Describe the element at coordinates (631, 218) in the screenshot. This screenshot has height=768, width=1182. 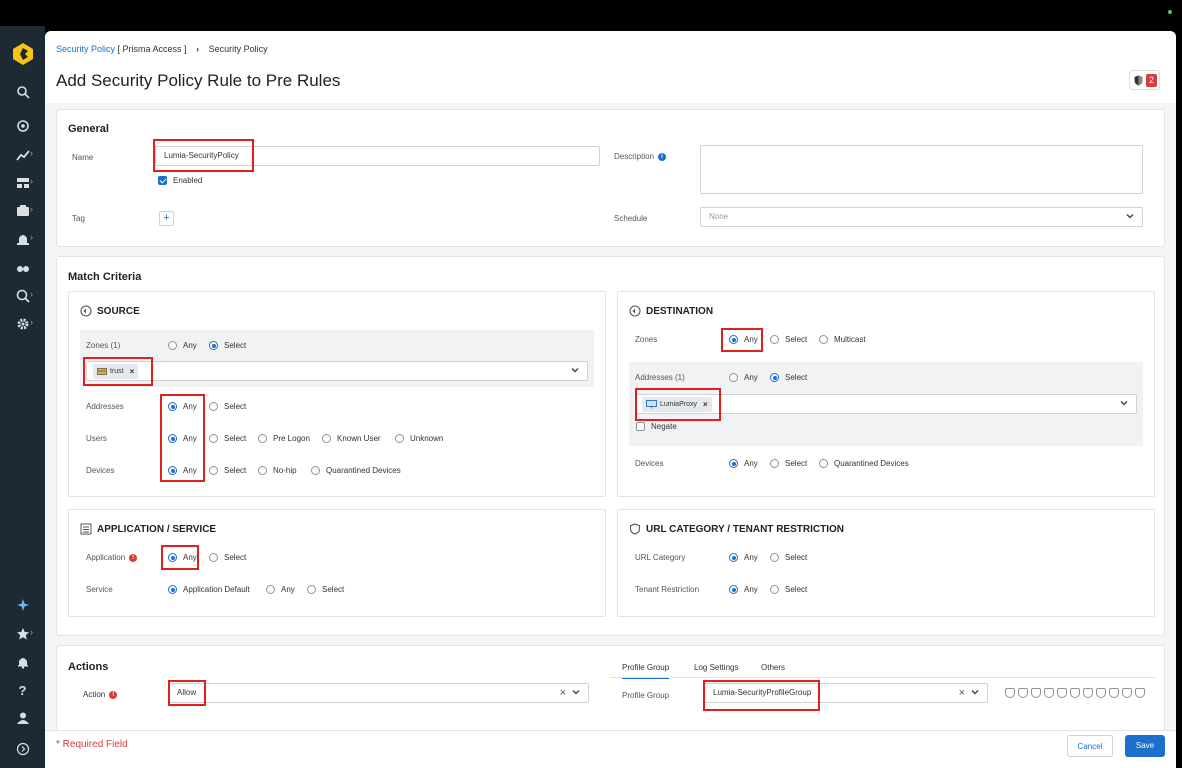
I see `schedule-label: Schedule` at that location.